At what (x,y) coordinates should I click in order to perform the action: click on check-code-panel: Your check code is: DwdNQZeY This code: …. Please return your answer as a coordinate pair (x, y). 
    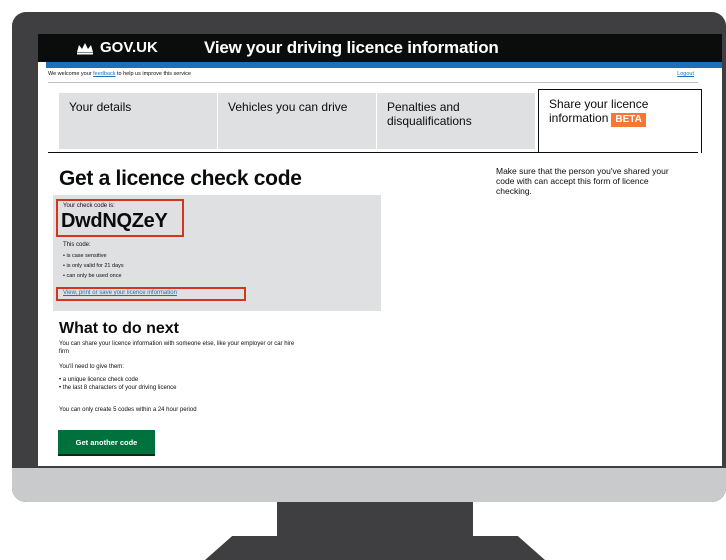
    Looking at the image, I should click on (217, 253).